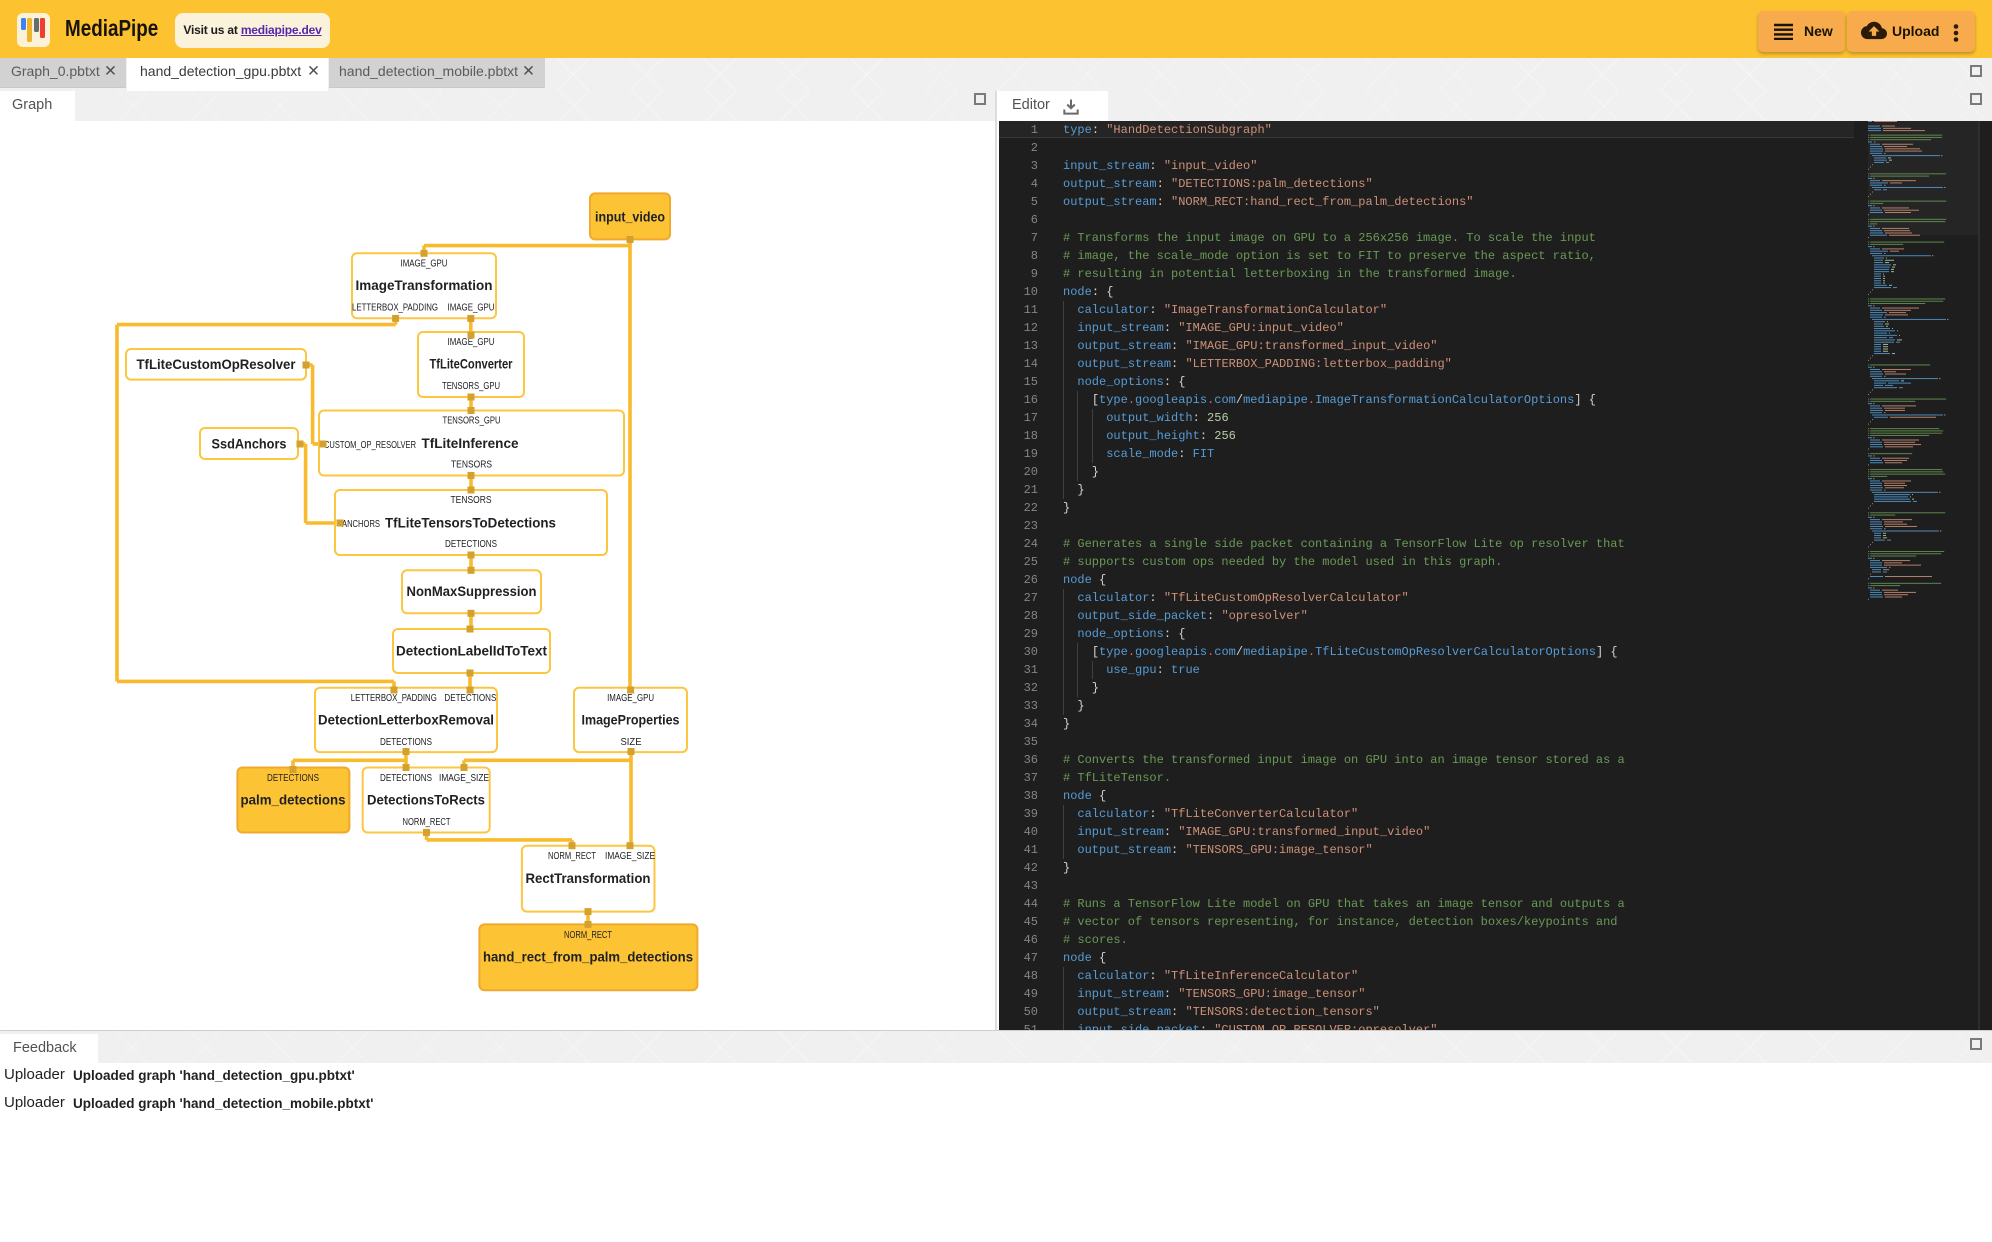 The height and width of the screenshot is (1242, 1992). Describe the element at coordinates (361, 524) in the screenshot. I see `svg-text: ANCHORS` at that location.